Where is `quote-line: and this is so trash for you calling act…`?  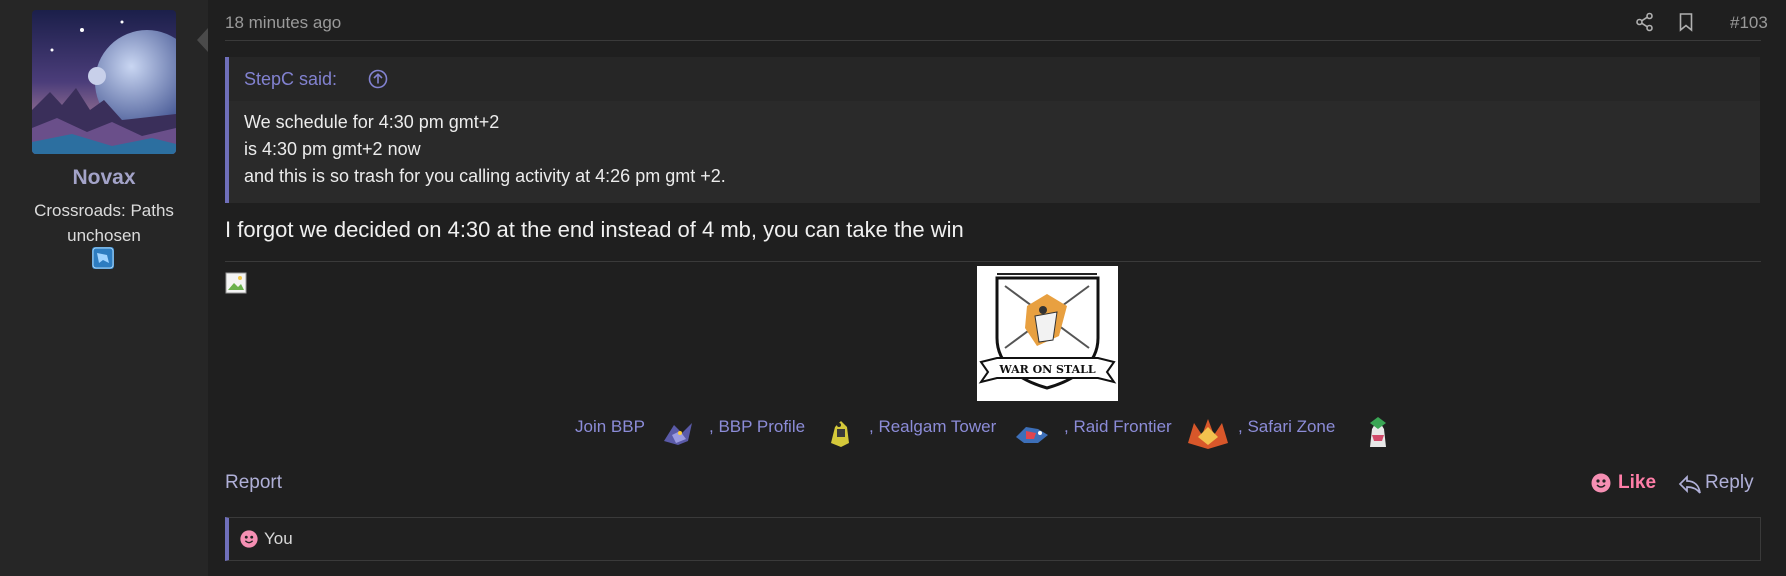
quote-line: and this is so trash for you calling act… is located at coordinates (485, 176).